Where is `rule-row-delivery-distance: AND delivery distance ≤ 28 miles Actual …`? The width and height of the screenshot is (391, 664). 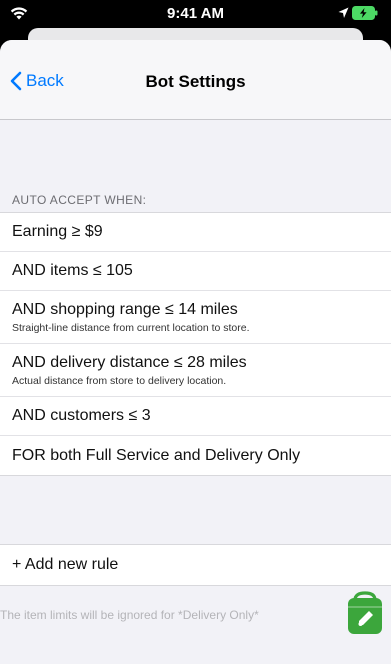 rule-row-delivery-distance: AND delivery distance ≤ 28 miles Actual … is located at coordinates (195, 370).